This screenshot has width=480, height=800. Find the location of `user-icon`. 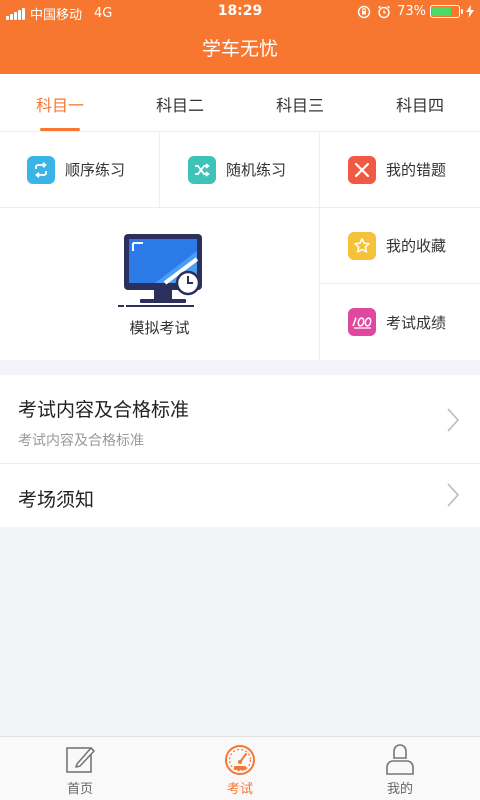

user-icon is located at coordinates (400, 759).